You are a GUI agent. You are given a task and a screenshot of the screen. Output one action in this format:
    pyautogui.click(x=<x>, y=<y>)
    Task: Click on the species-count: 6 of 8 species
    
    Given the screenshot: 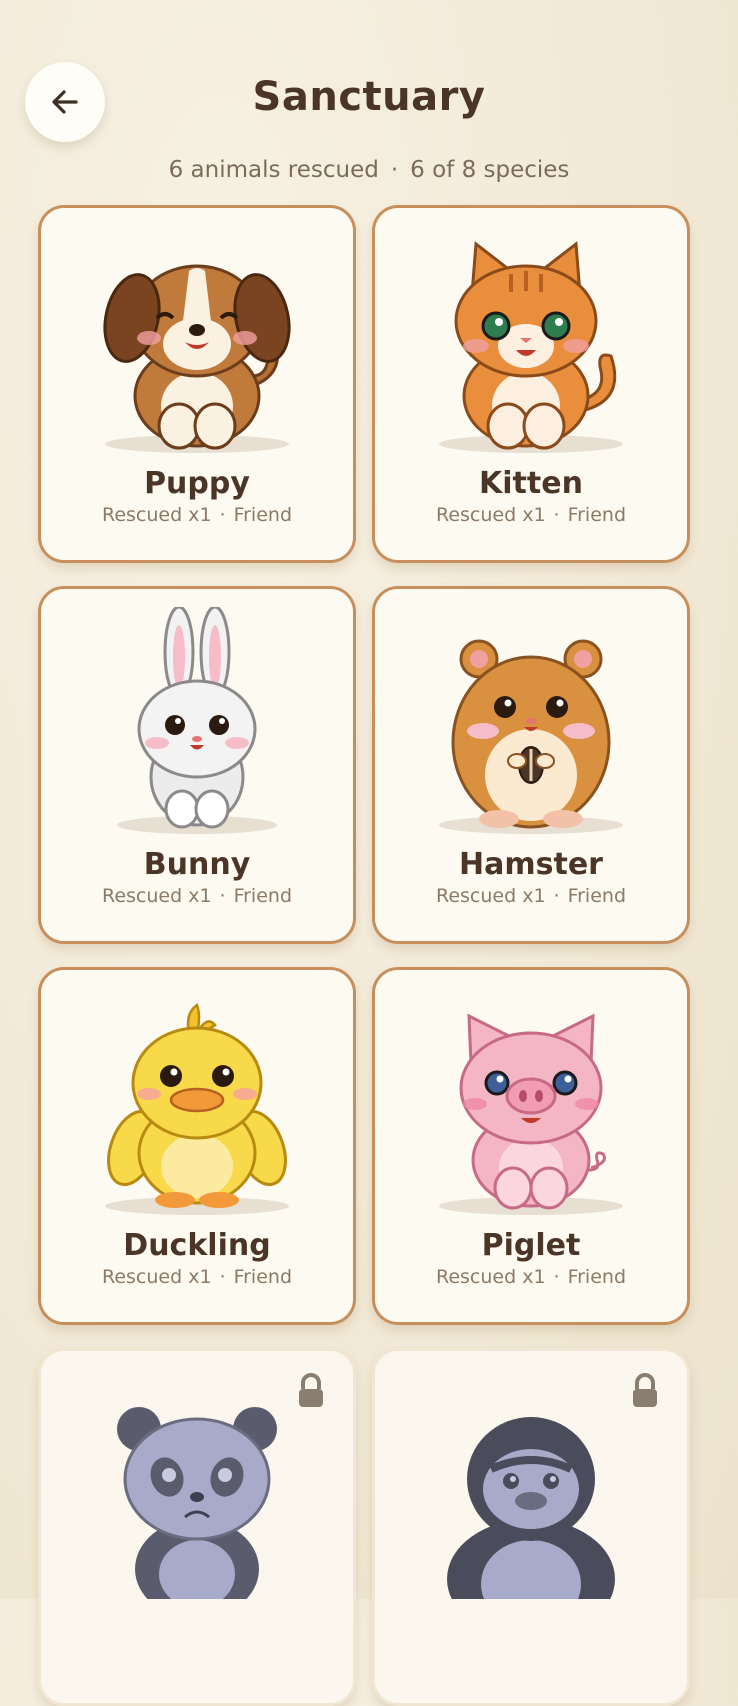 What is the action you would take?
    pyautogui.click(x=490, y=170)
    